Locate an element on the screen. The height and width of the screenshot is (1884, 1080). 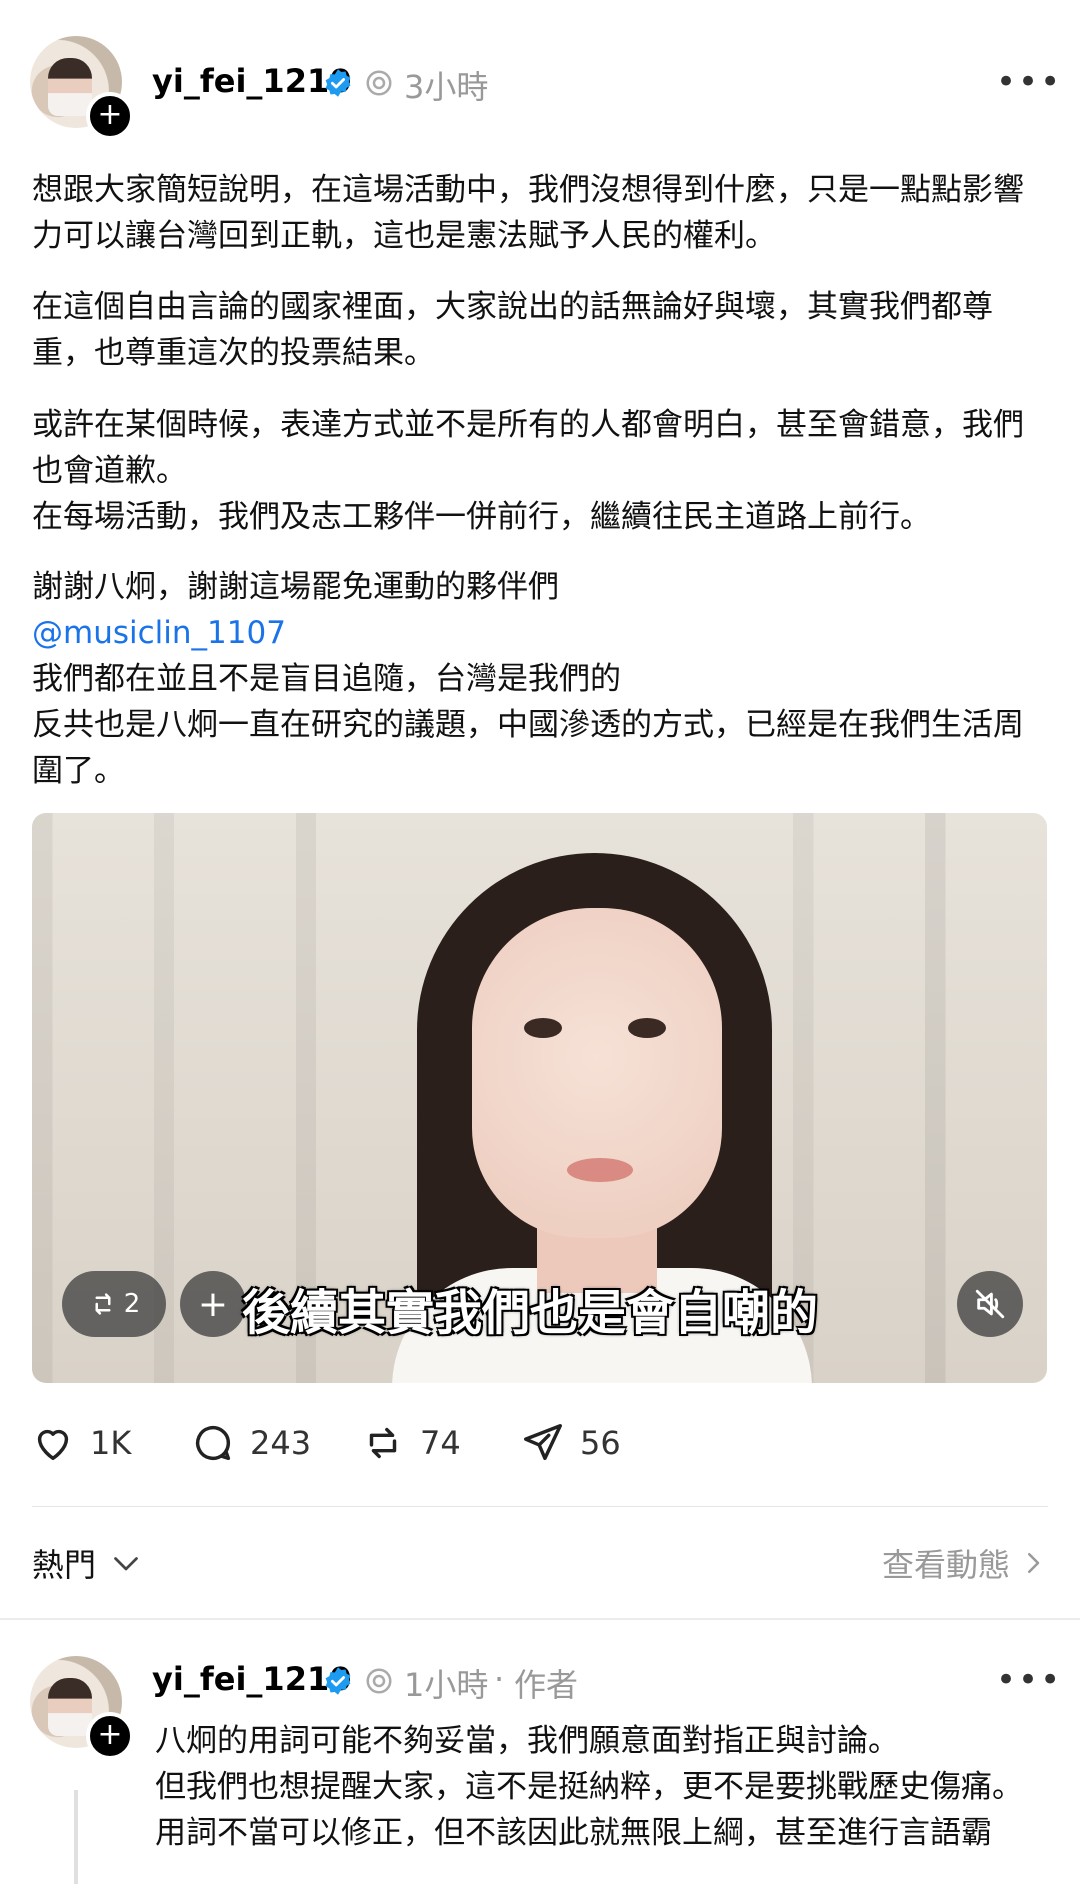
share-icon is located at coordinates (543, 1442).